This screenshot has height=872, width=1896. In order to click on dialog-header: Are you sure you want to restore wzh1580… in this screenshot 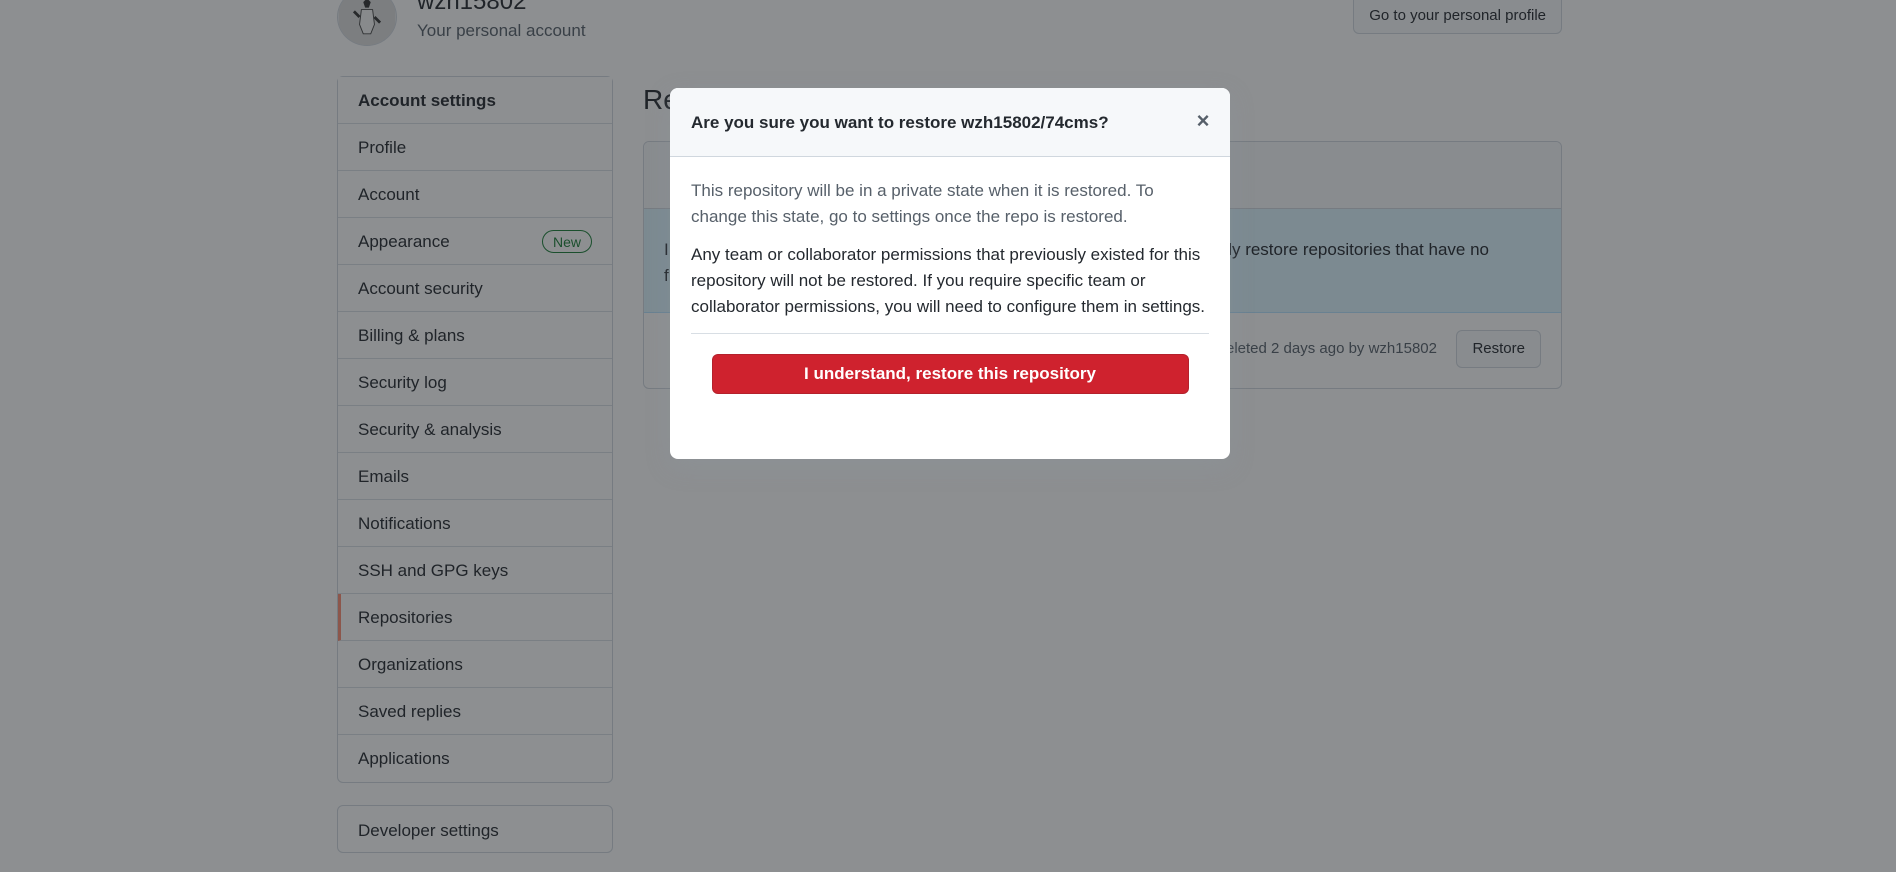, I will do `click(950, 122)`.